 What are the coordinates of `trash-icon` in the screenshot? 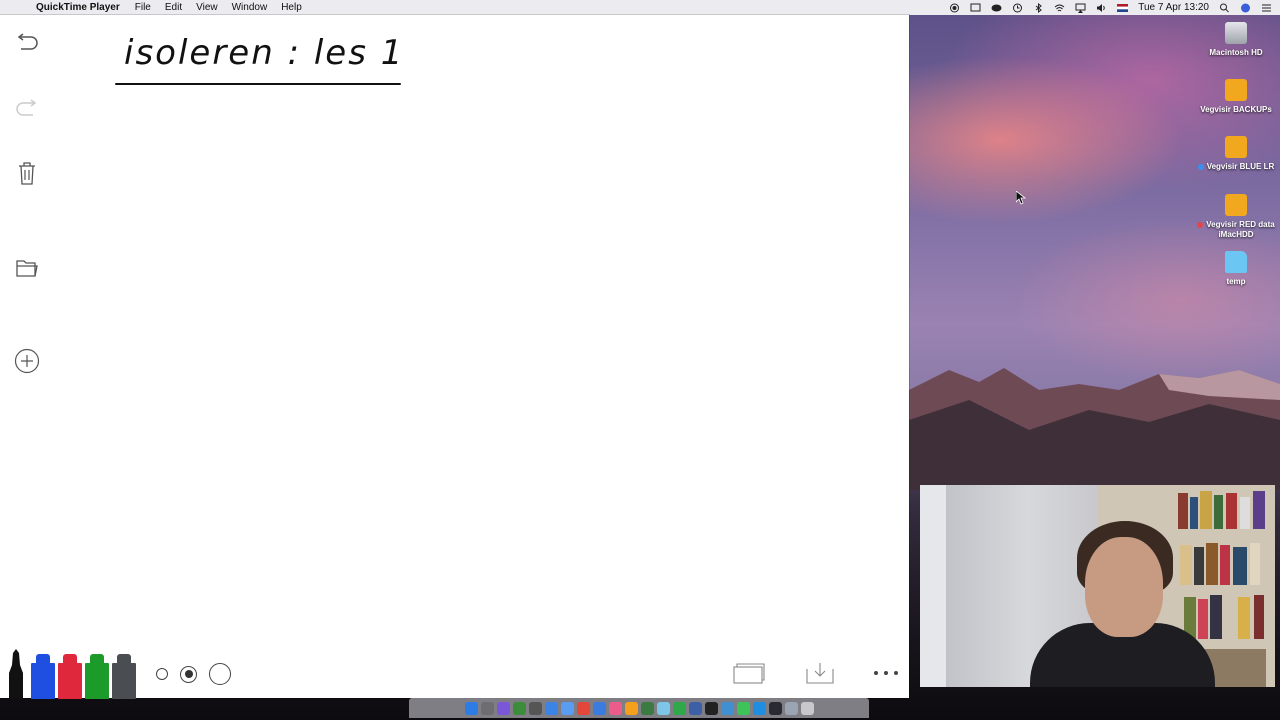 It's located at (27, 173).